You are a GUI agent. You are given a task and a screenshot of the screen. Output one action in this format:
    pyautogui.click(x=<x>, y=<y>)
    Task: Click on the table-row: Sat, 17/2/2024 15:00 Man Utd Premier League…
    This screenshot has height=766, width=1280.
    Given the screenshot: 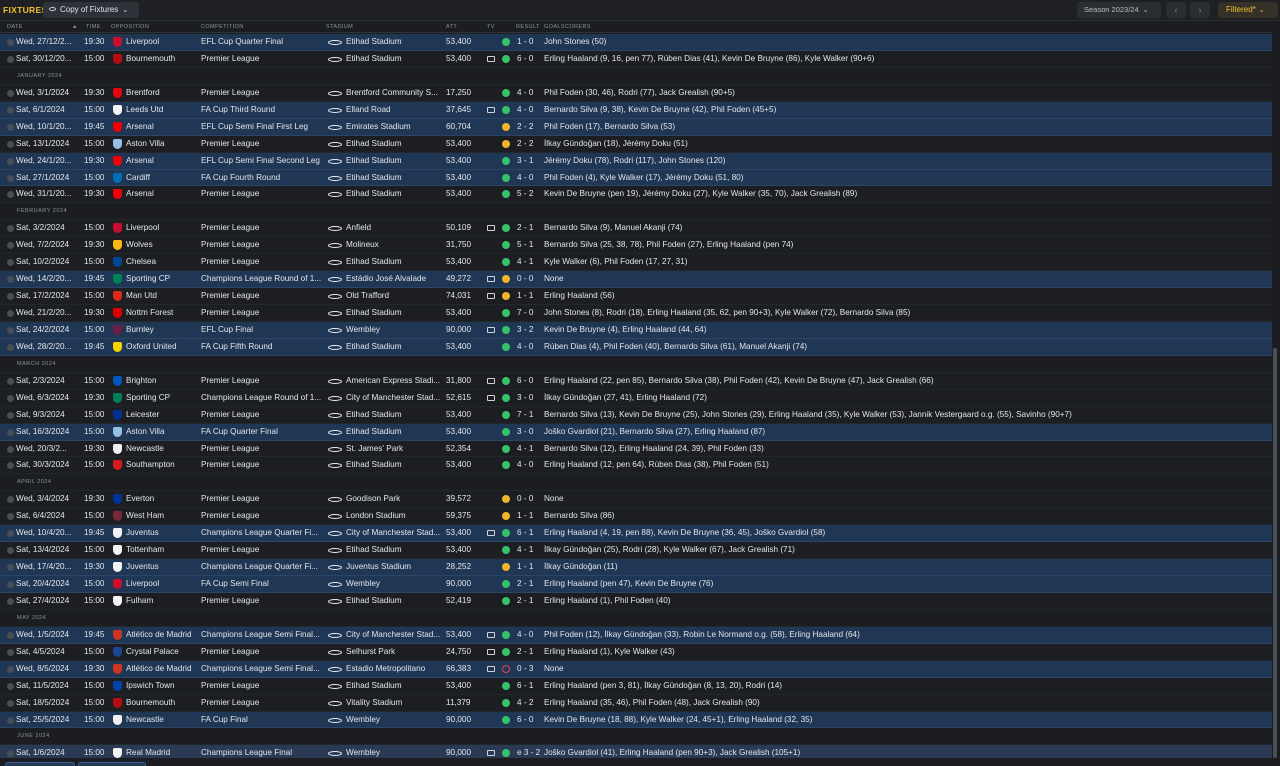 What is the action you would take?
    pyautogui.click(x=636, y=296)
    